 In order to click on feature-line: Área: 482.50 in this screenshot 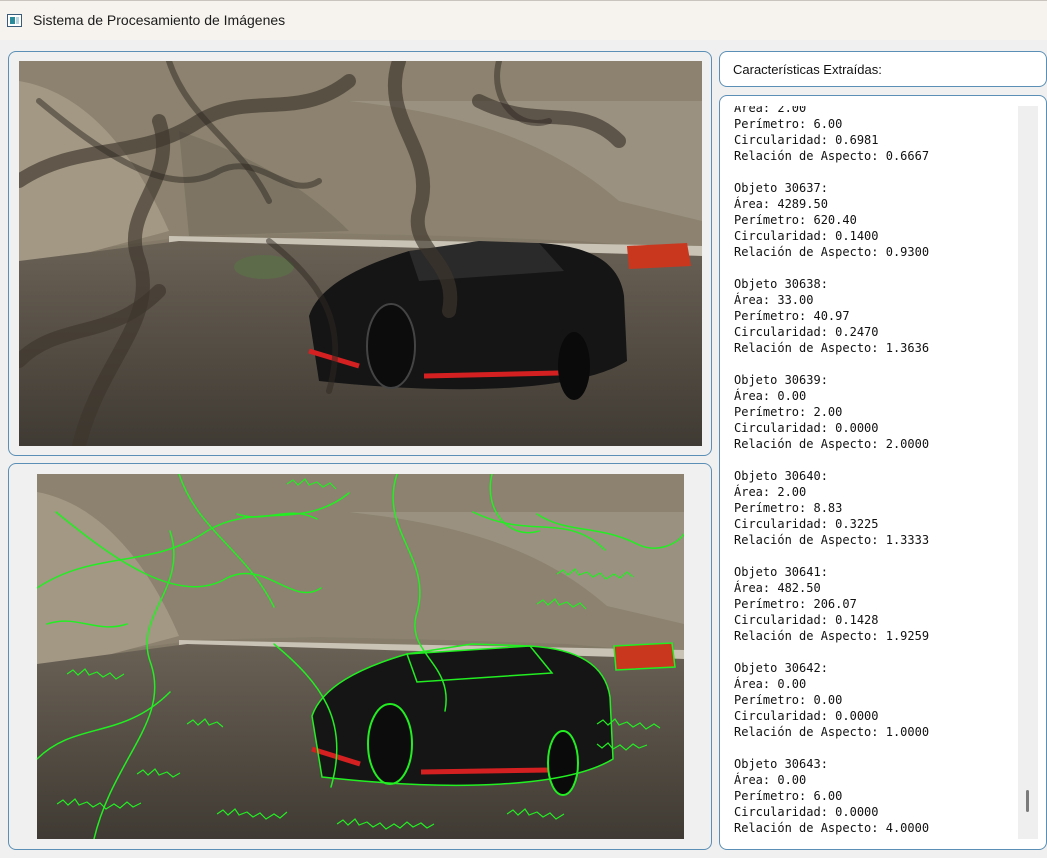, I will do `click(777, 588)`.